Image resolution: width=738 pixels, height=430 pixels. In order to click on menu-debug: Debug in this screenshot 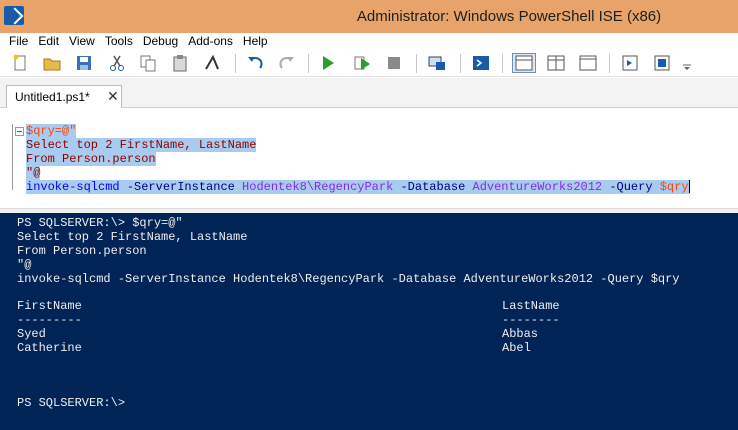, I will do `click(161, 41)`.